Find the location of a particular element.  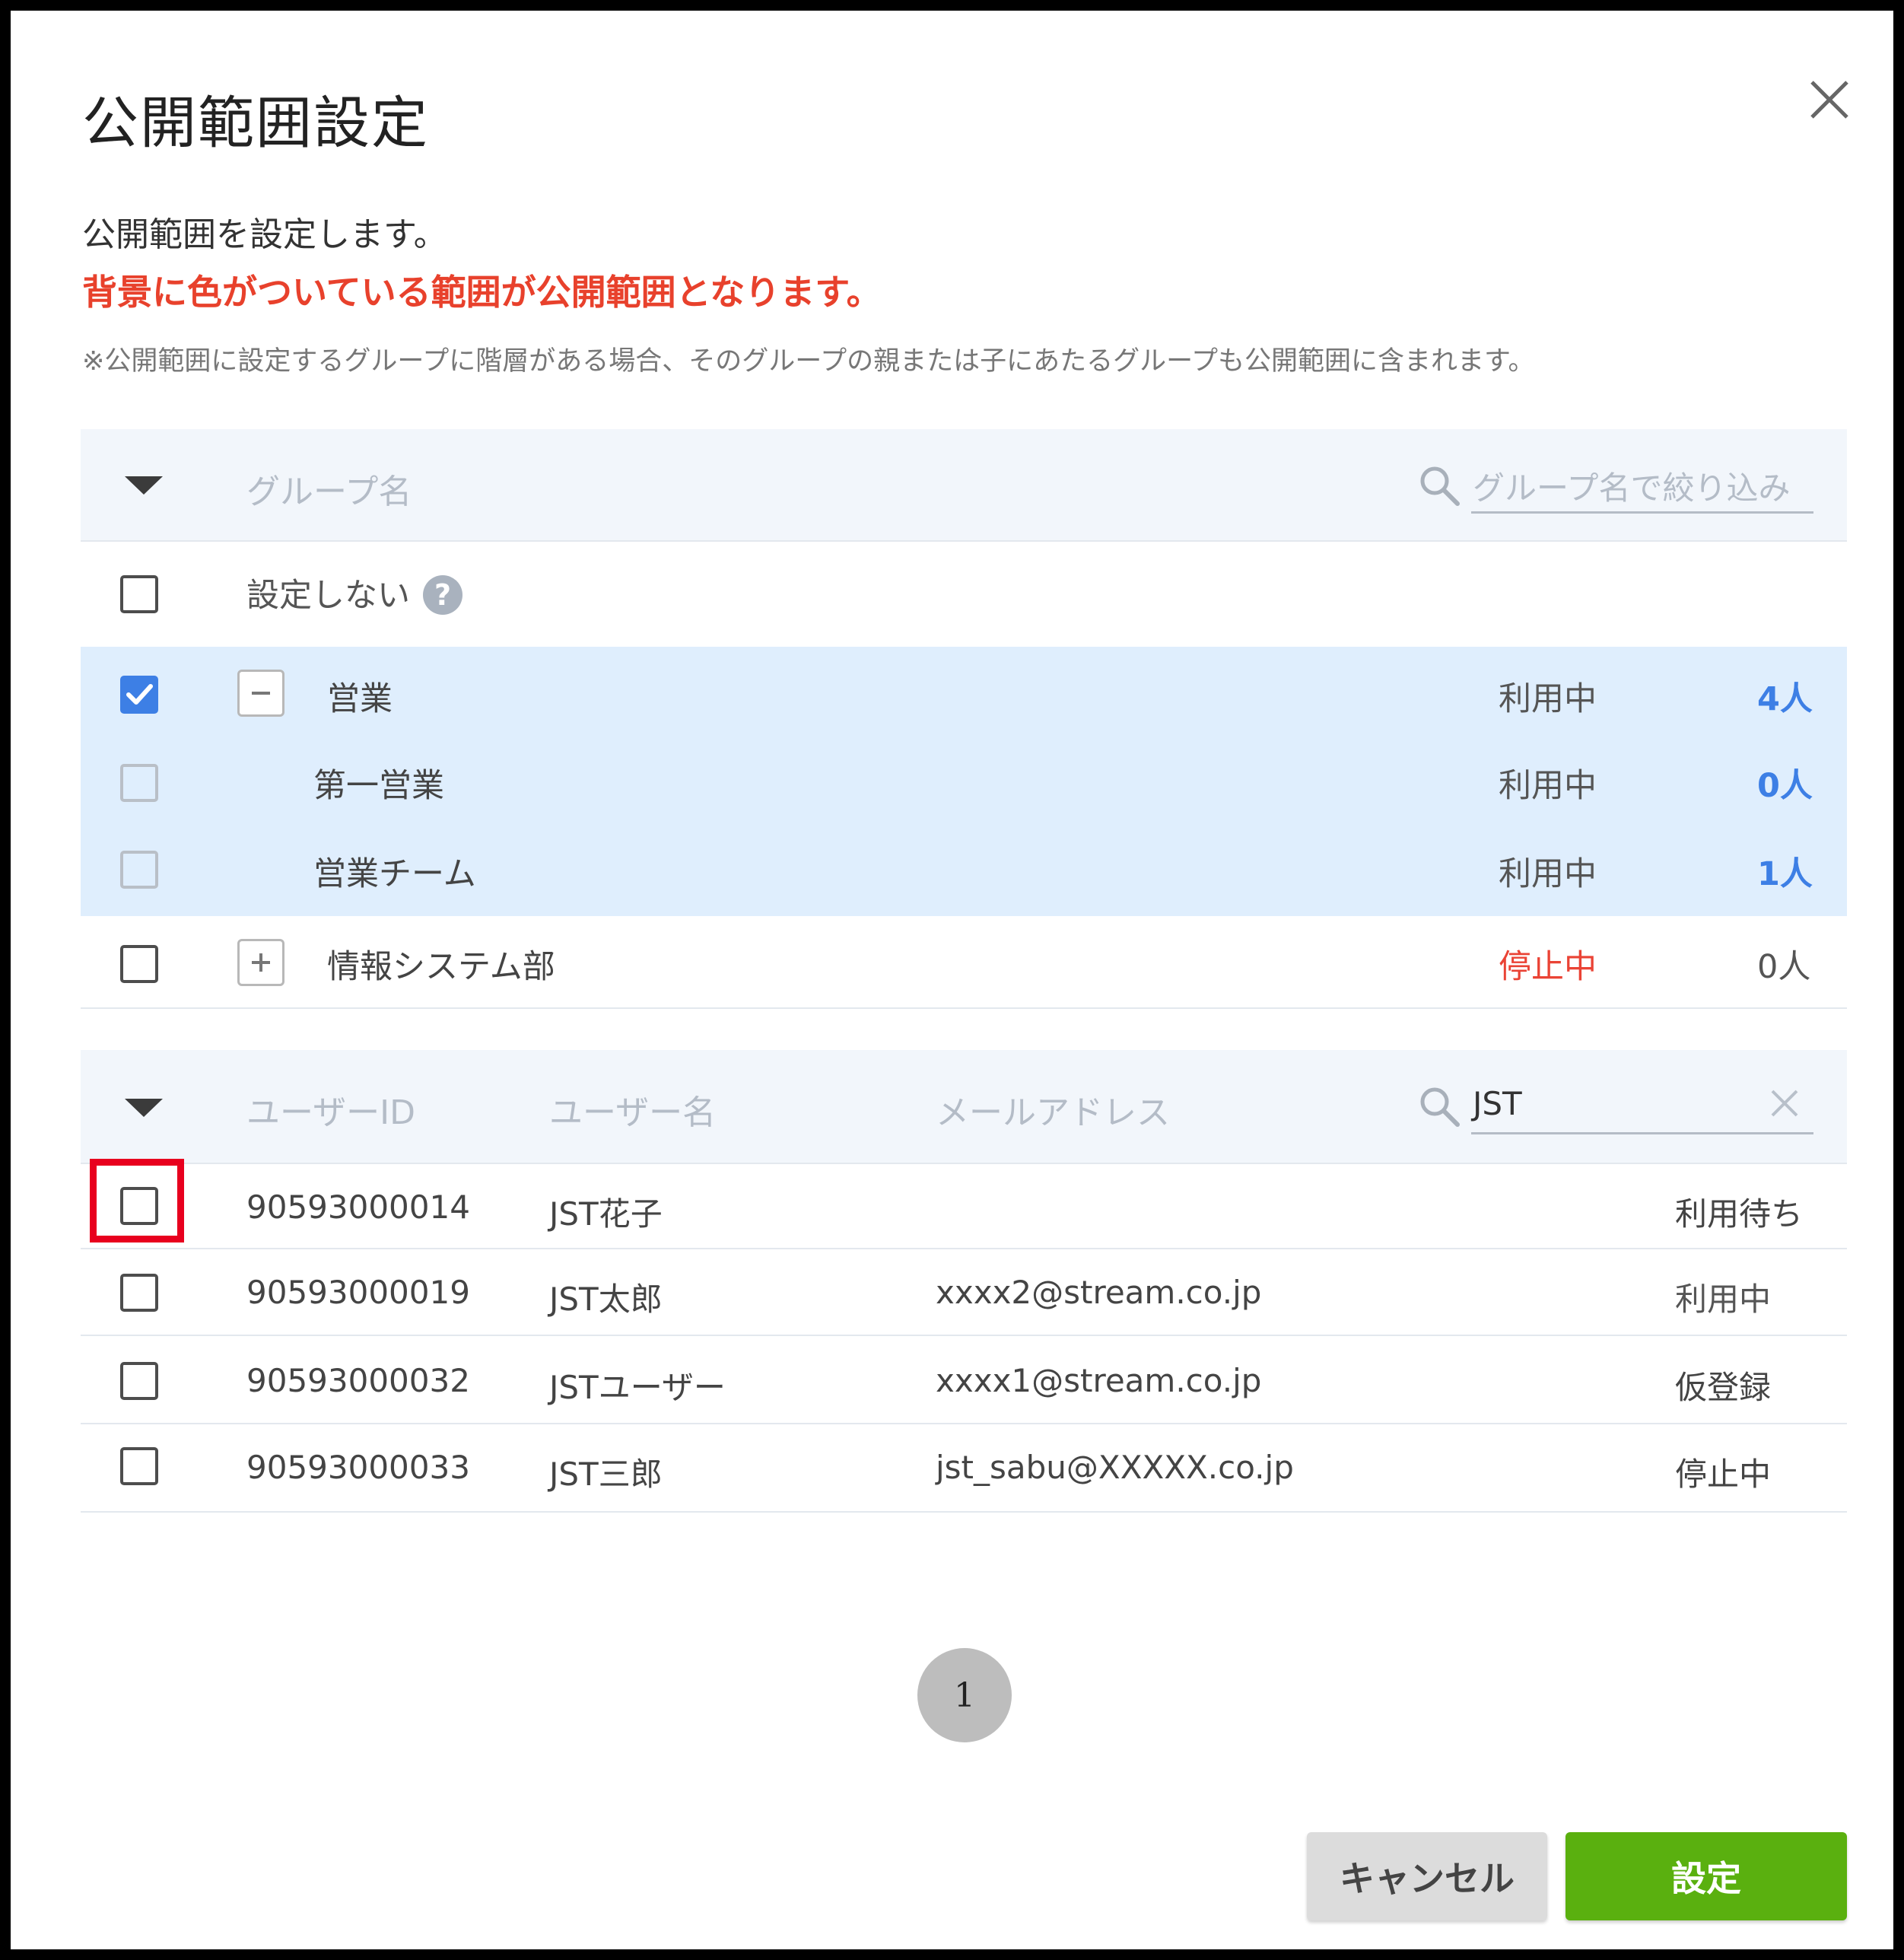

user-name: JST三郎 is located at coordinates (606, 1474).